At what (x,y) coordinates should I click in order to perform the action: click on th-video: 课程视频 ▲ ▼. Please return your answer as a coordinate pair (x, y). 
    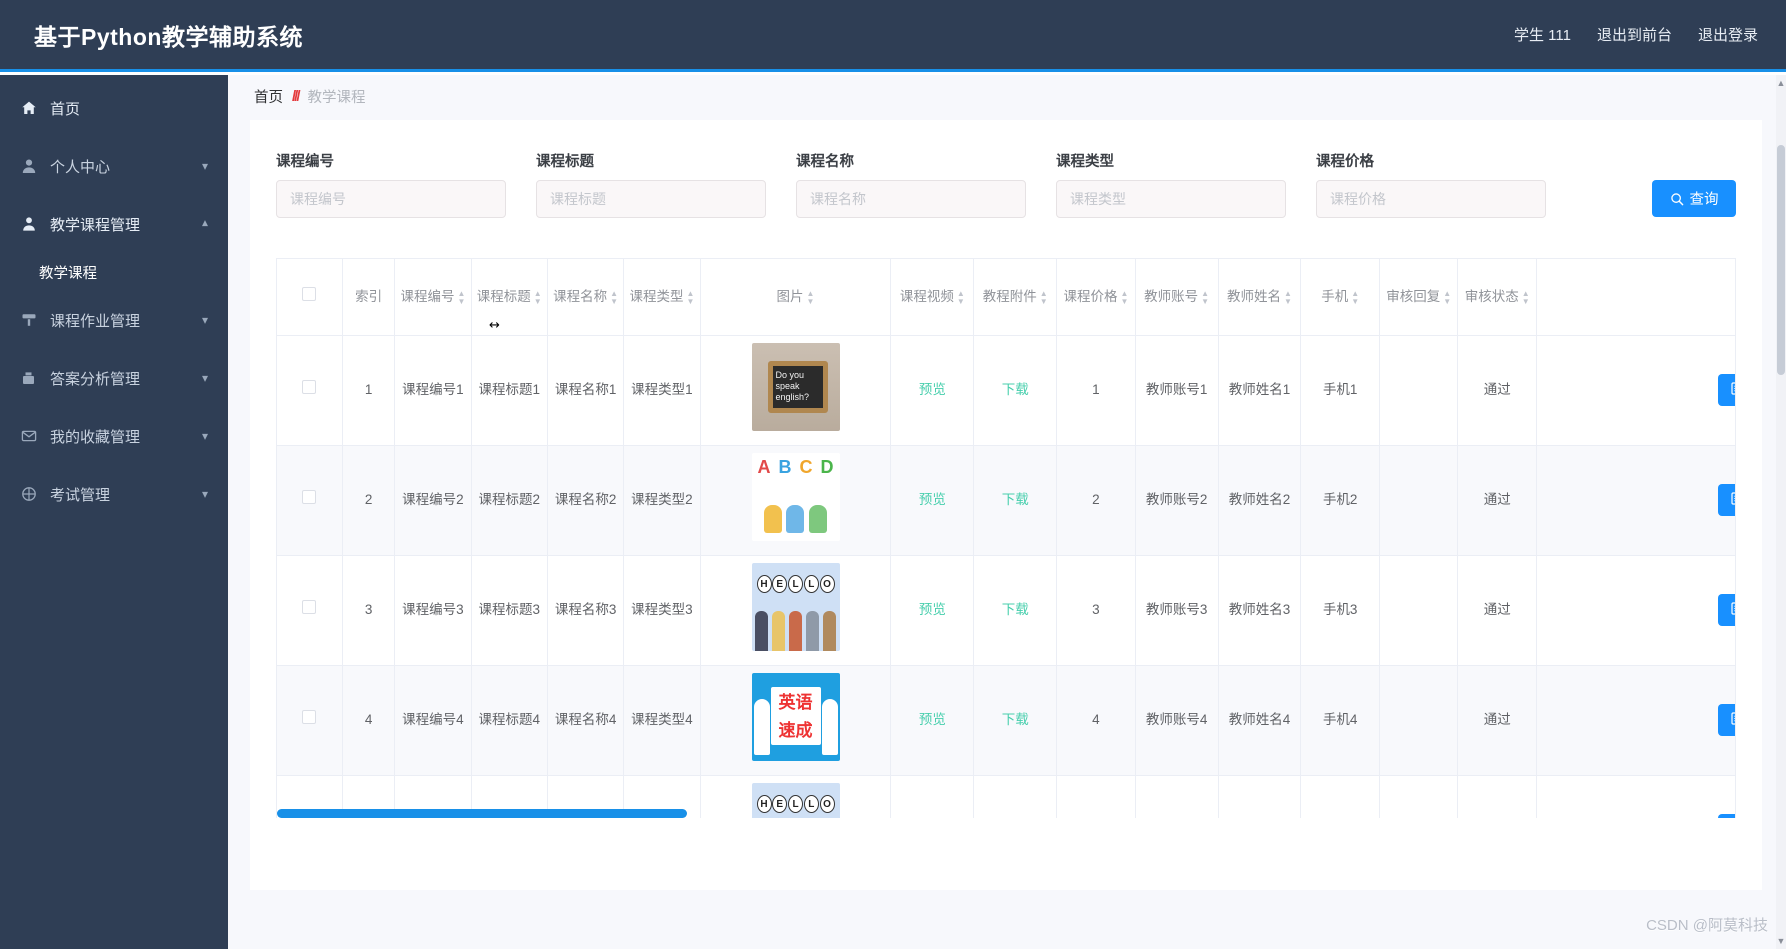
    Looking at the image, I should click on (932, 297).